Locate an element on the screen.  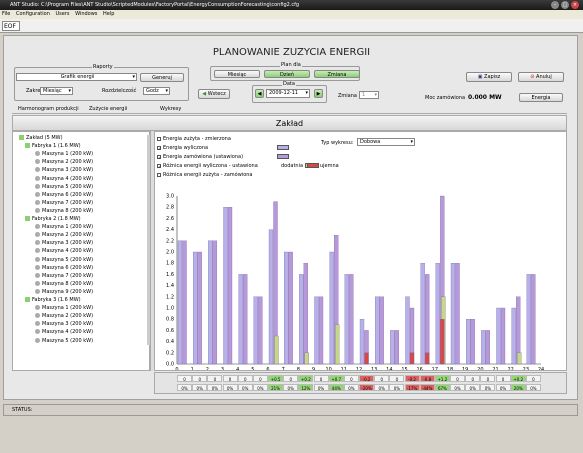
node-icon is located at coordinates (27, 146).